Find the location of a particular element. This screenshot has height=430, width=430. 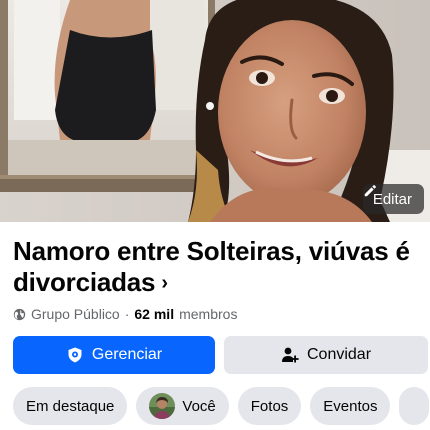

tab-label: Você is located at coordinates (199, 406).